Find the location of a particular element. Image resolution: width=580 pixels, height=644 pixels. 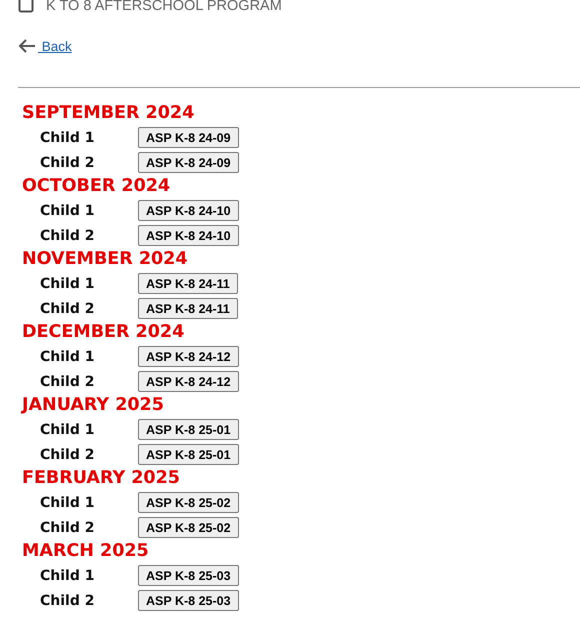

month-heading: MARCH 2025 is located at coordinates (86, 551).